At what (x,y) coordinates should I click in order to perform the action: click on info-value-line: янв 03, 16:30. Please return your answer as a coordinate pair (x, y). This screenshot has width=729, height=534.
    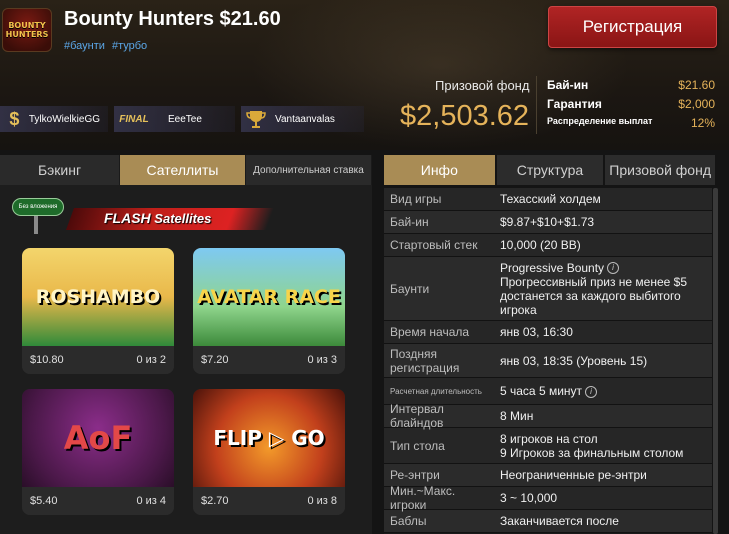
    Looking at the image, I should click on (536, 332).